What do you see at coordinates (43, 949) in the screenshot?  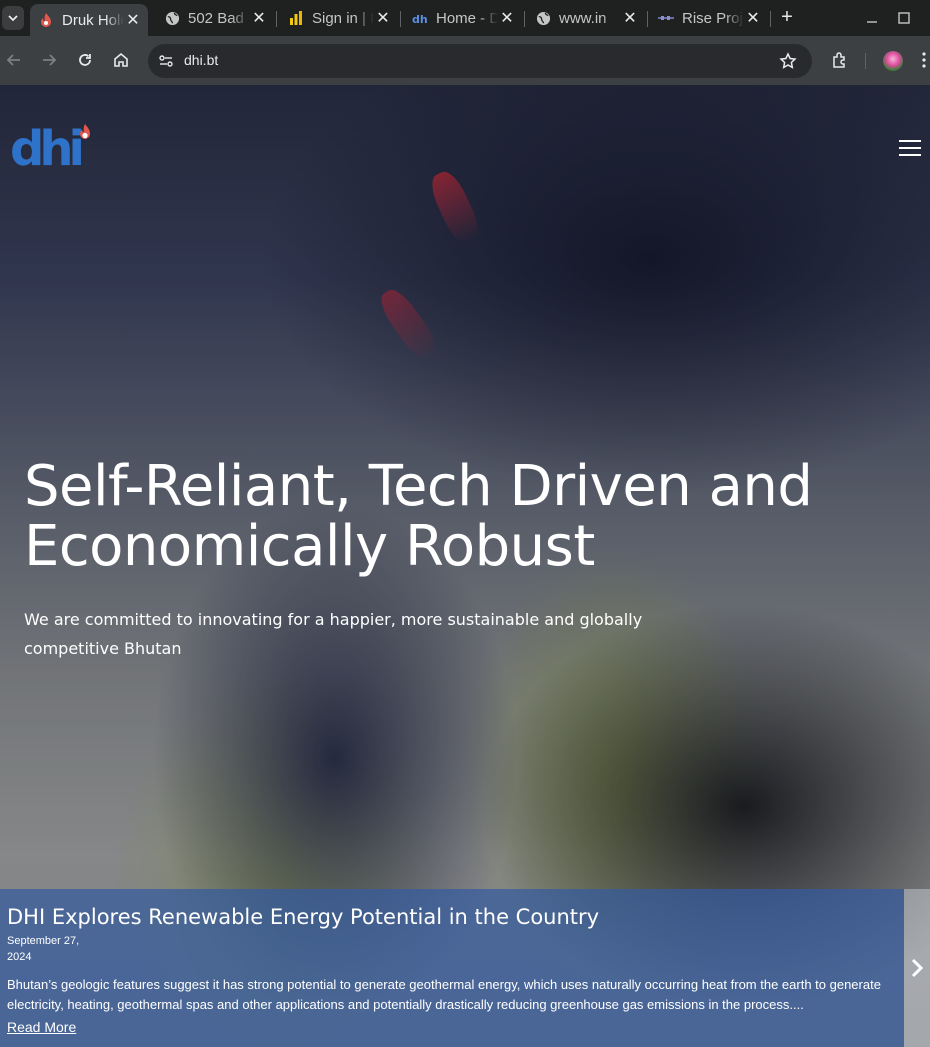 I see `news-date: September 27, 2024` at bounding box center [43, 949].